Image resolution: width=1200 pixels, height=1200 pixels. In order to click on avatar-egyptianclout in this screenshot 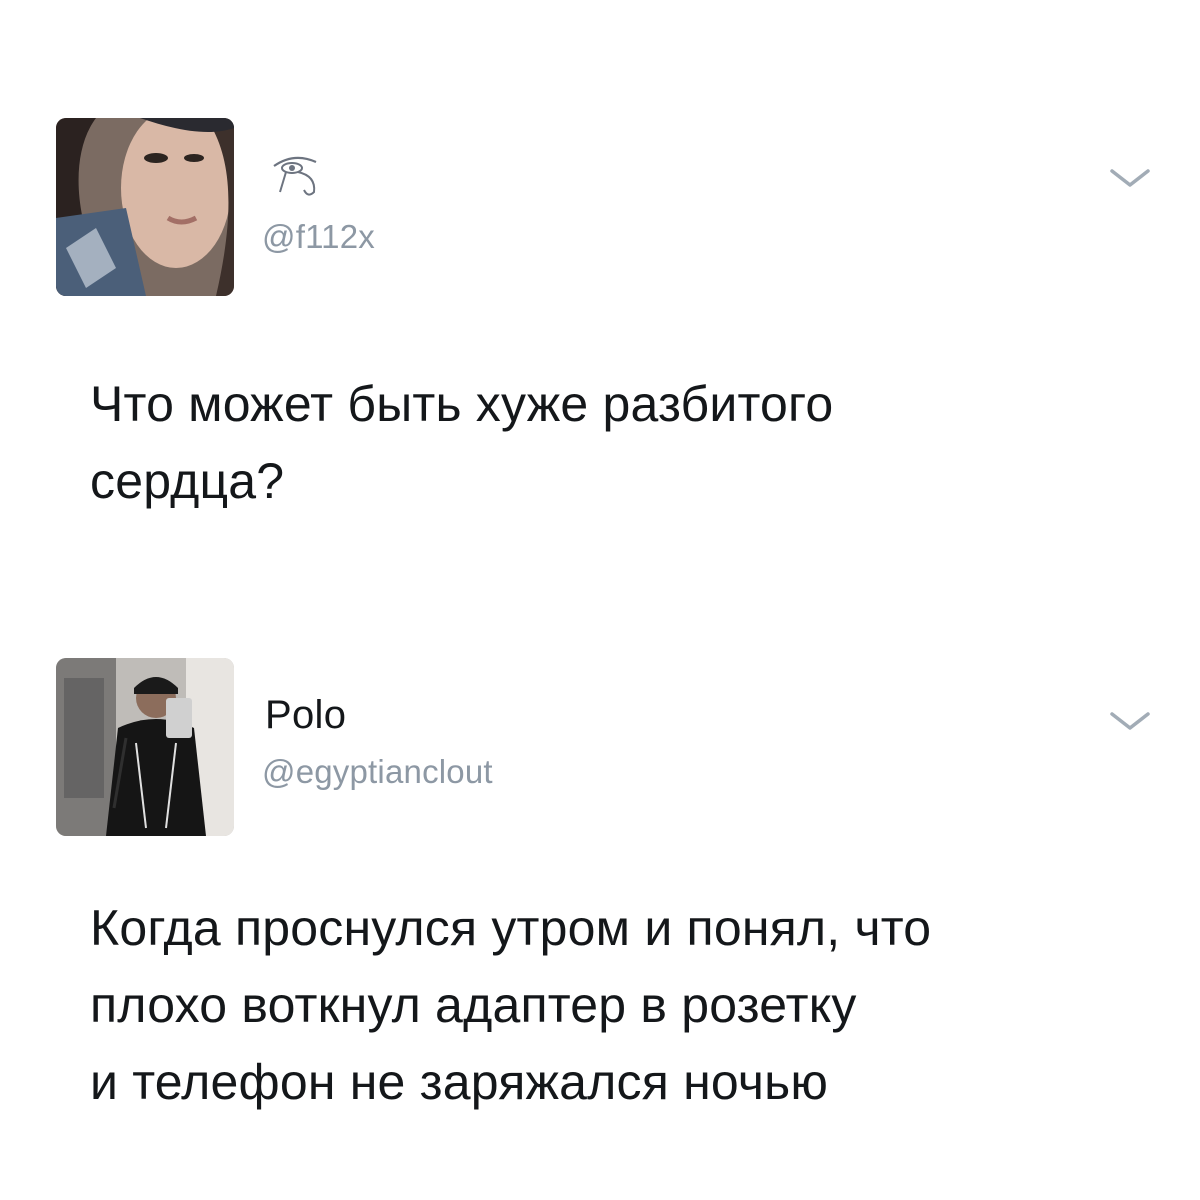, I will do `click(145, 747)`.